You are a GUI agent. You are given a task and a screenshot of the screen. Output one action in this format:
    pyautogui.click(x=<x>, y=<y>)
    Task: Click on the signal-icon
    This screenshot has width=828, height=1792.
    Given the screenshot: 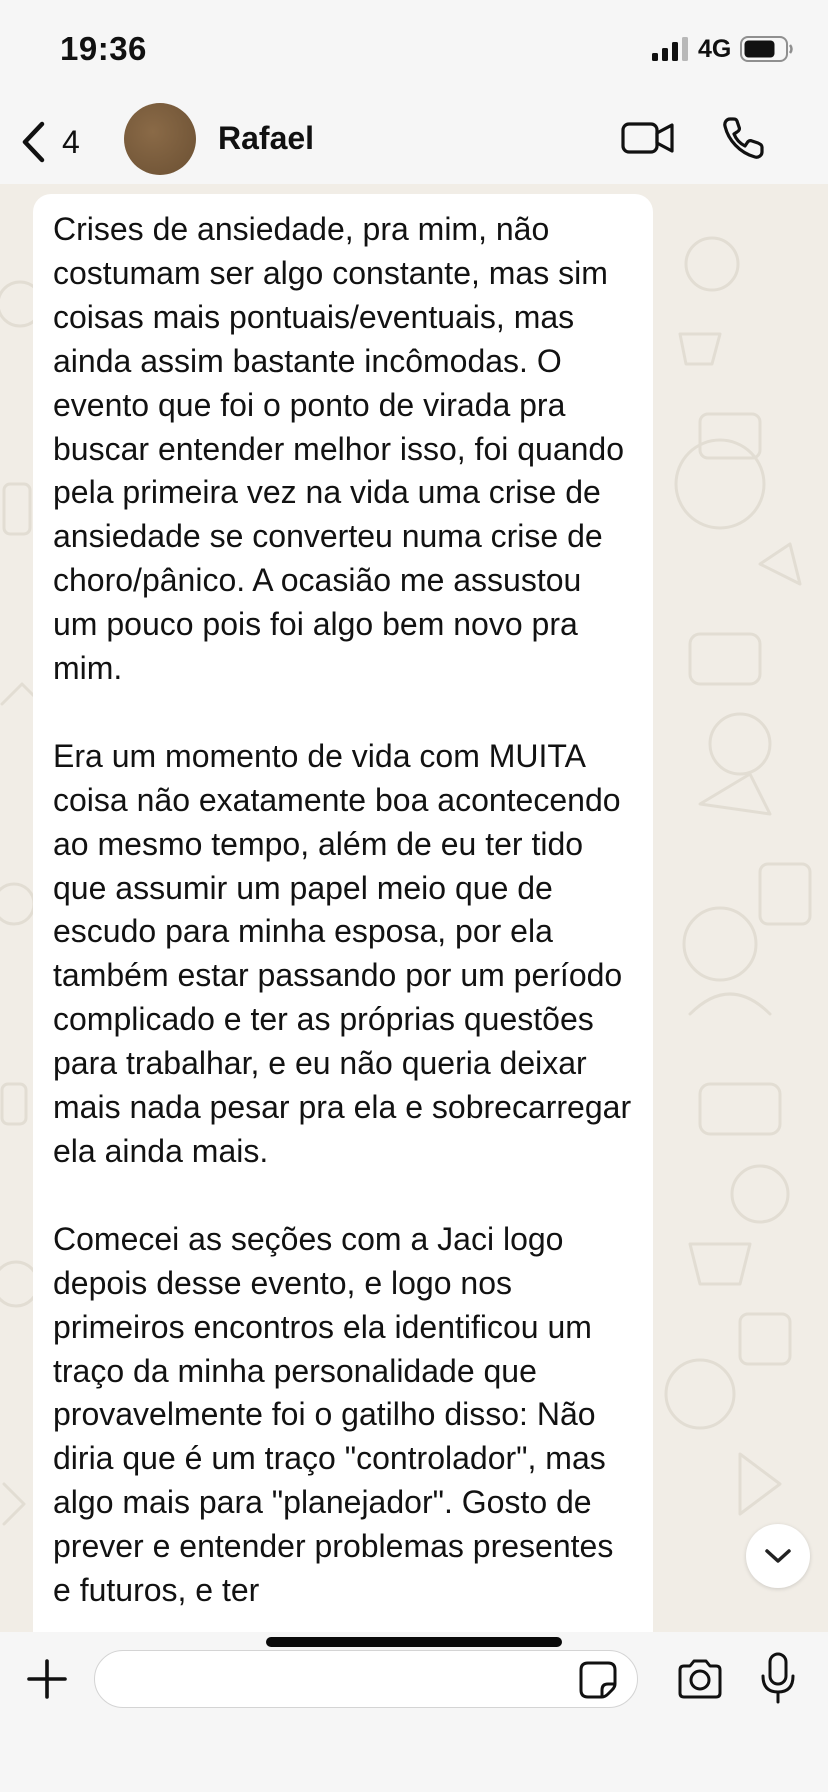 What is the action you would take?
    pyautogui.click(x=670, y=49)
    